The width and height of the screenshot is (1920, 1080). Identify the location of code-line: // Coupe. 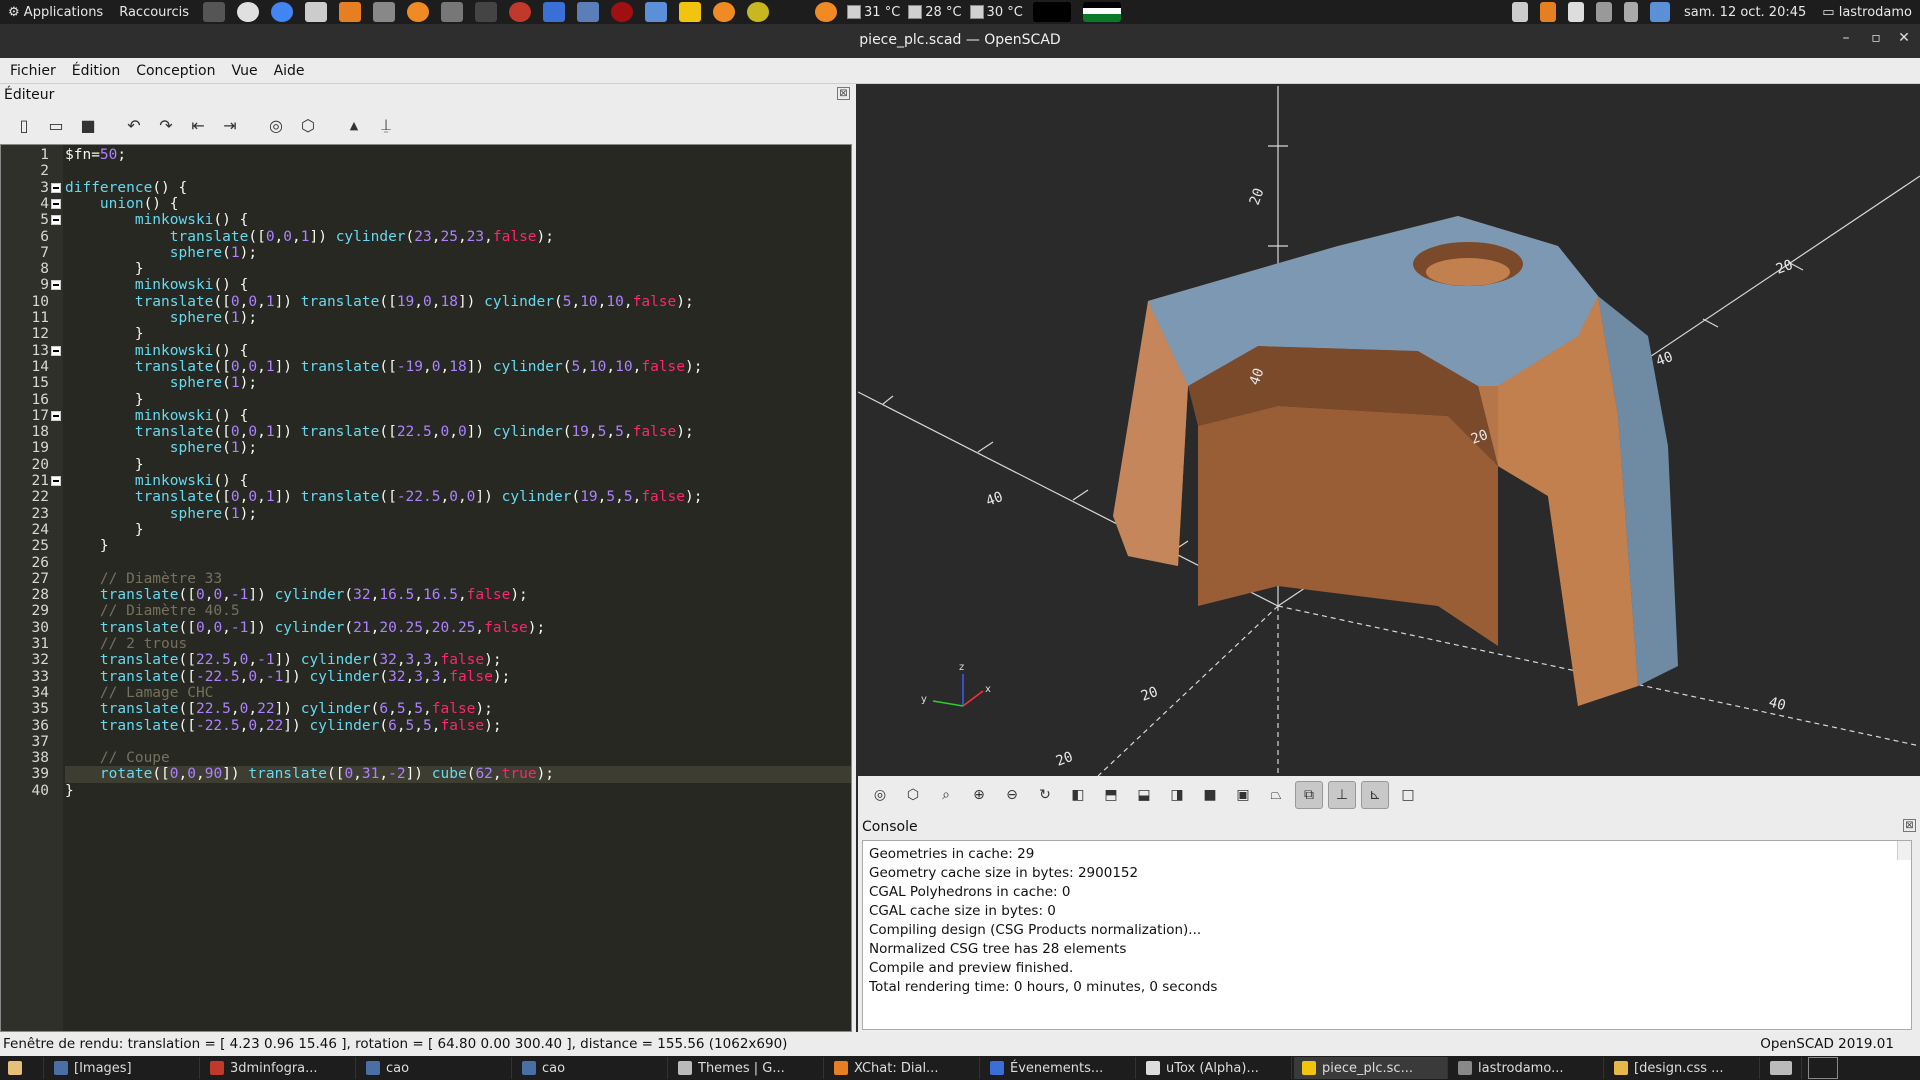
(458, 758).